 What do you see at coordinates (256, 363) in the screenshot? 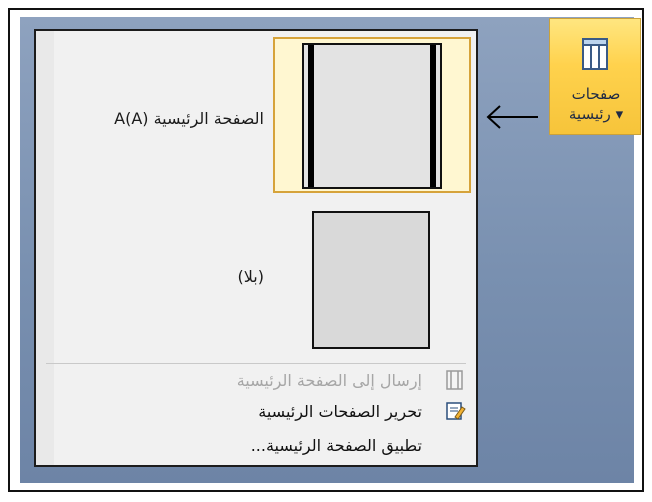
I see `menu-divider` at bounding box center [256, 363].